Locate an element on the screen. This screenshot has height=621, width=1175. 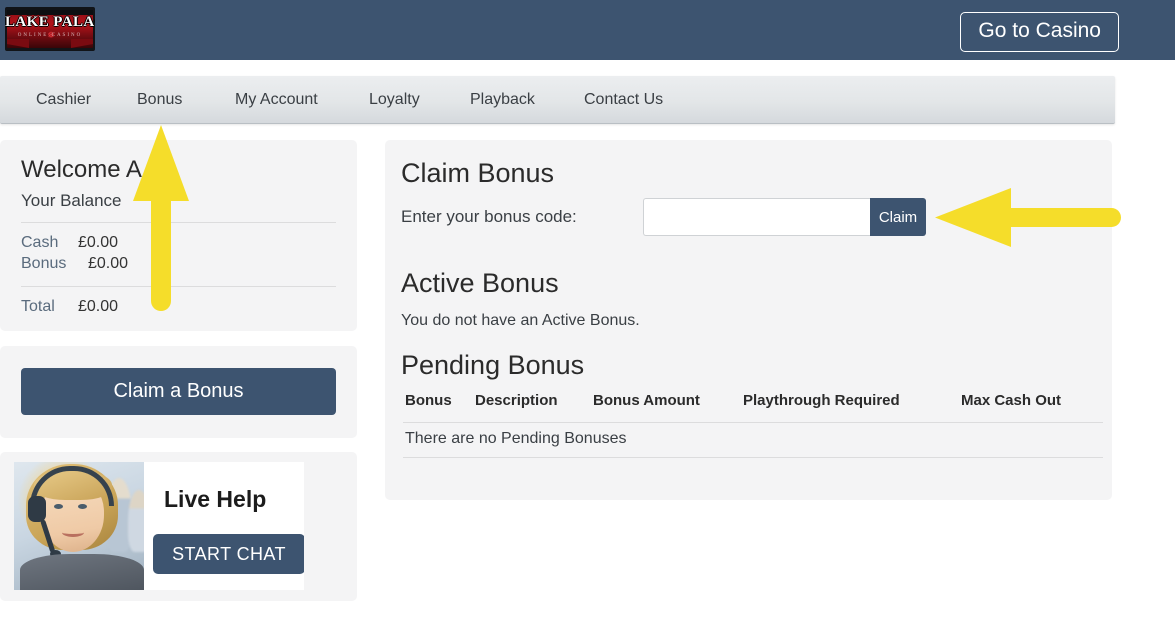
agent-smile is located at coordinates (73, 532).